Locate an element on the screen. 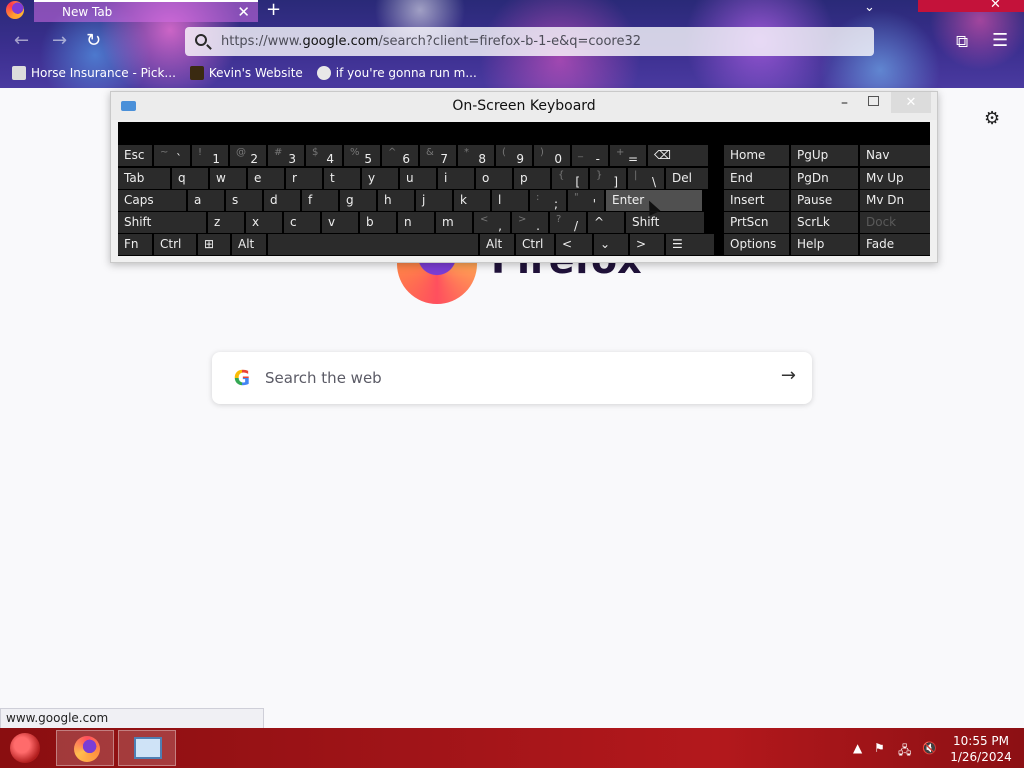 This screenshot has width=1024, height=768. network-icon: 🖧 is located at coordinates (904, 751).